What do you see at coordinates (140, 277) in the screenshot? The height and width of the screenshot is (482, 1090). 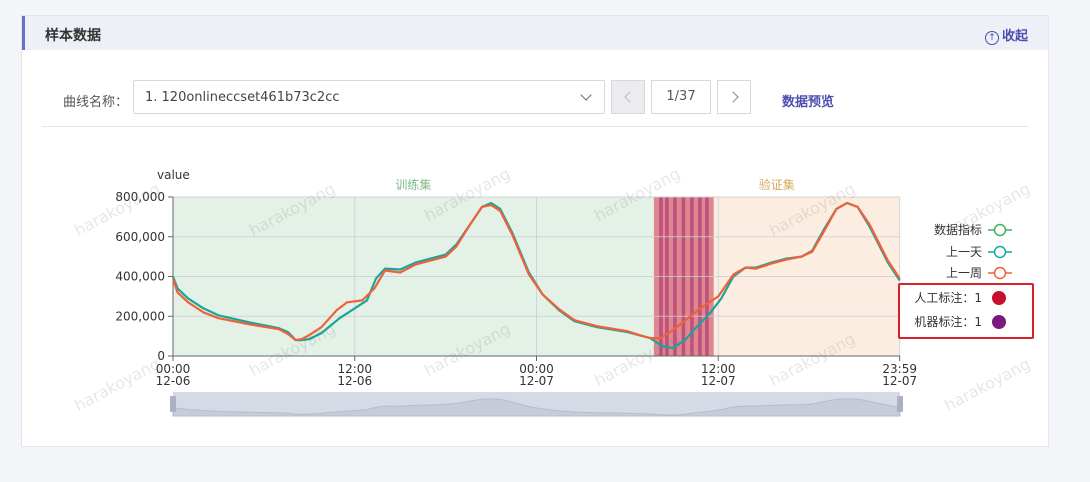 I see `y-tick-label: 400,000` at bounding box center [140, 277].